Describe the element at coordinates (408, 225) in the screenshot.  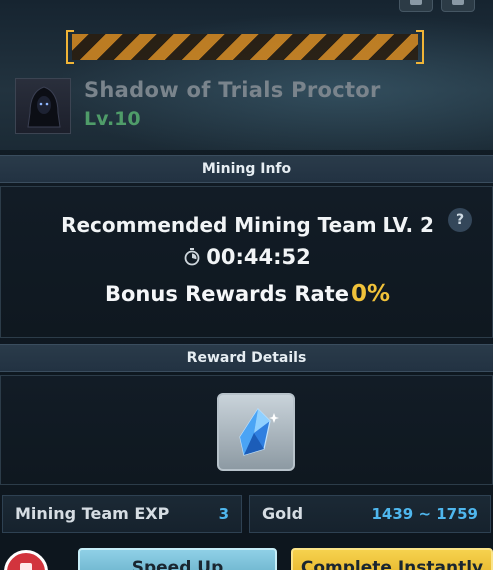
I see `recommended-team-level: LV. 2` at that location.